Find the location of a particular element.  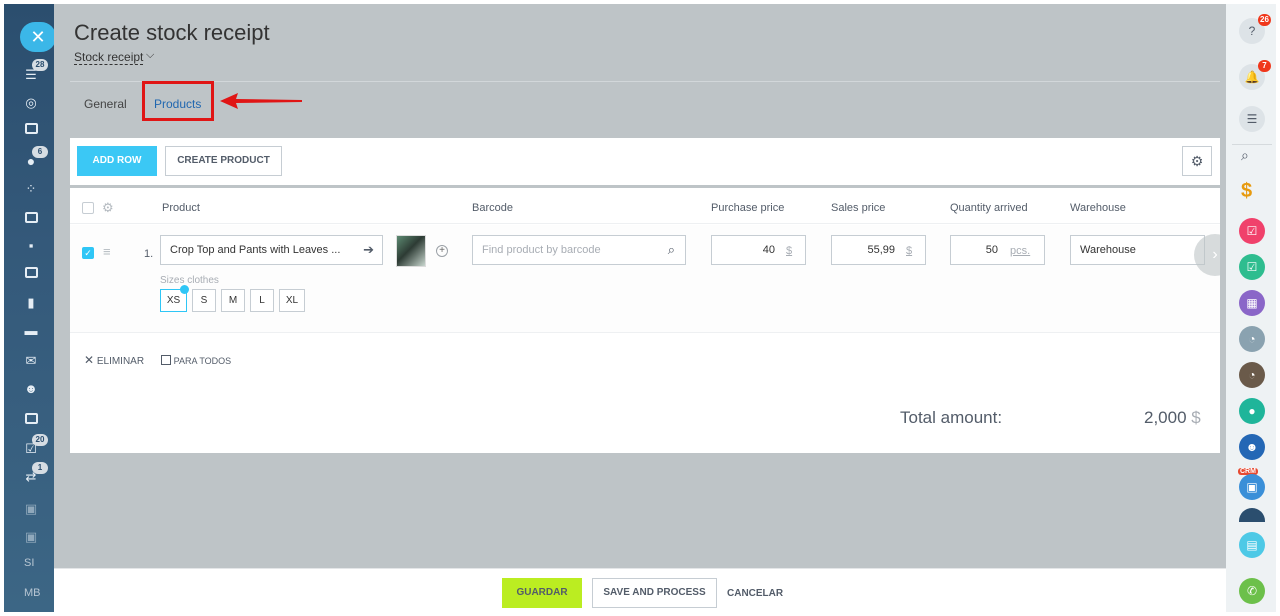

quantity-input: 50 is located at coordinates (997, 250).